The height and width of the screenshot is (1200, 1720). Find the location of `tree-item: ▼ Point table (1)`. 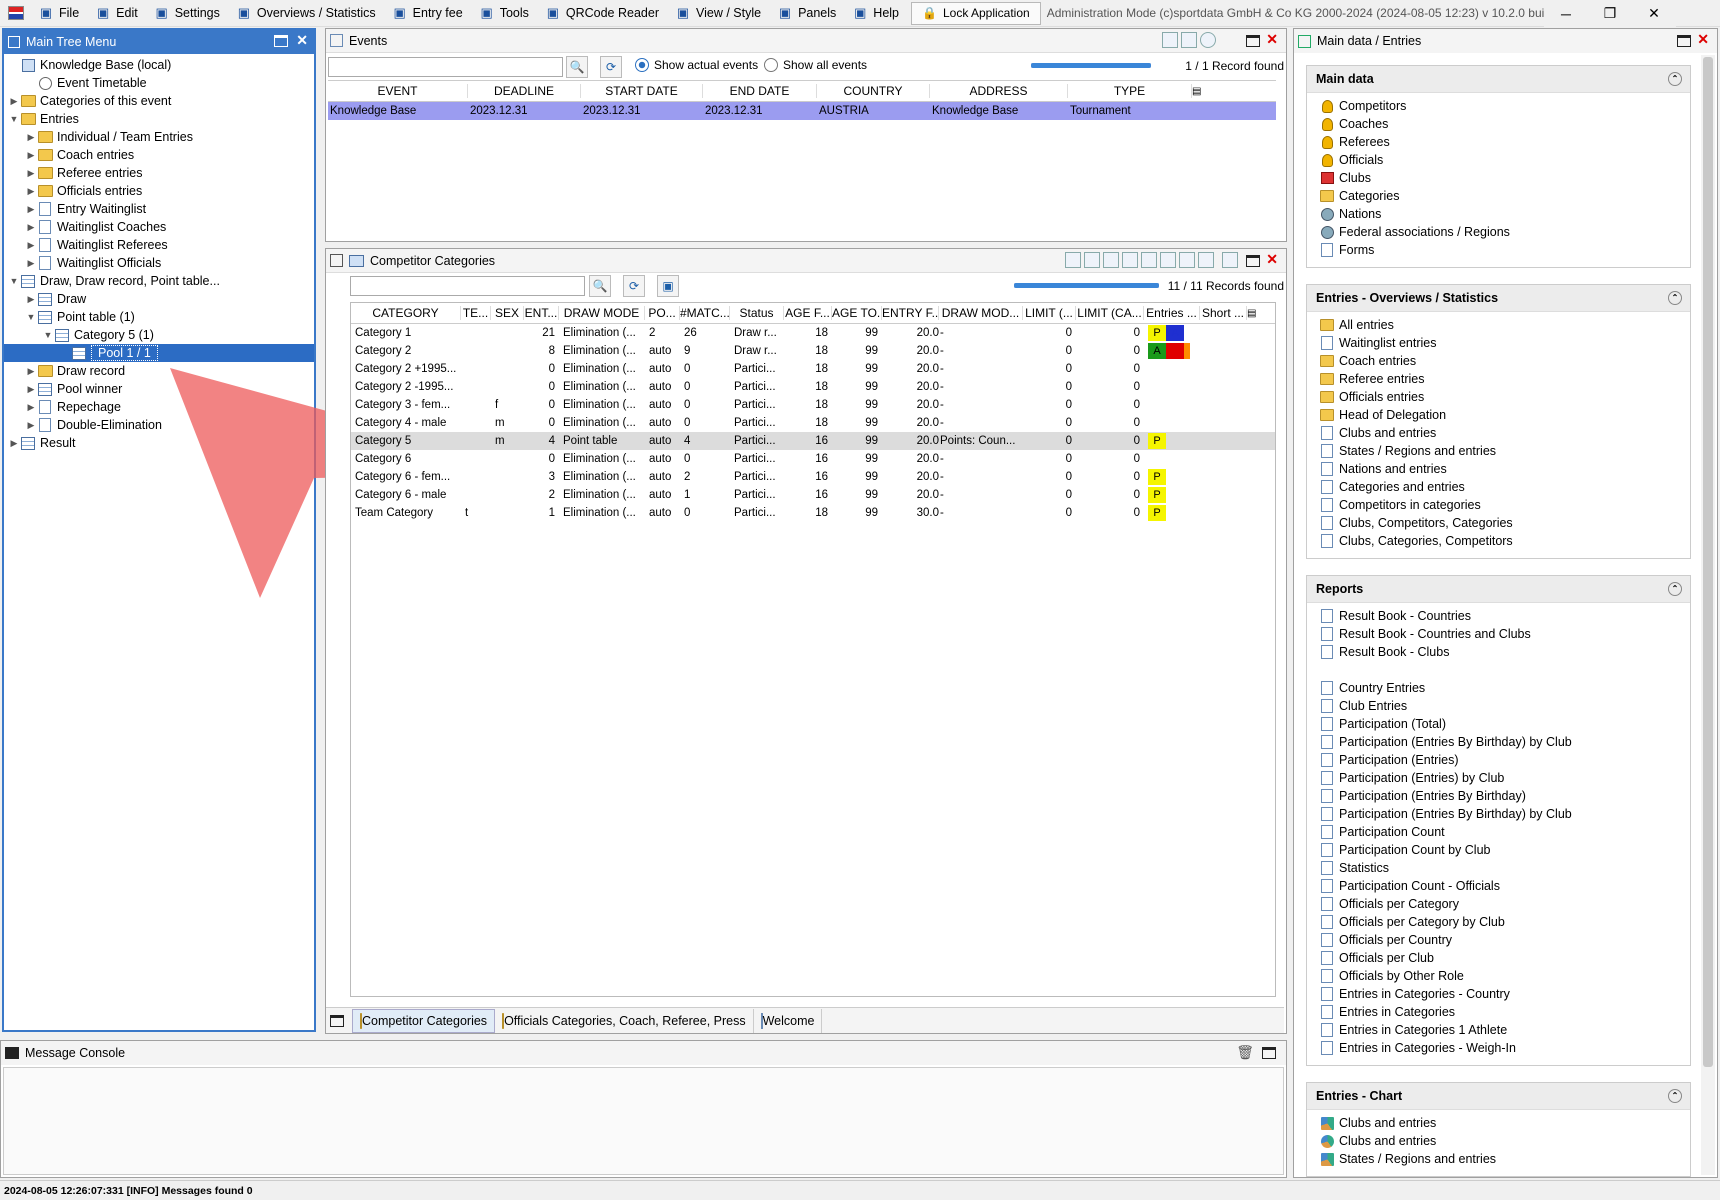

tree-item: ▼ Point table (1) is located at coordinates (159, 317).